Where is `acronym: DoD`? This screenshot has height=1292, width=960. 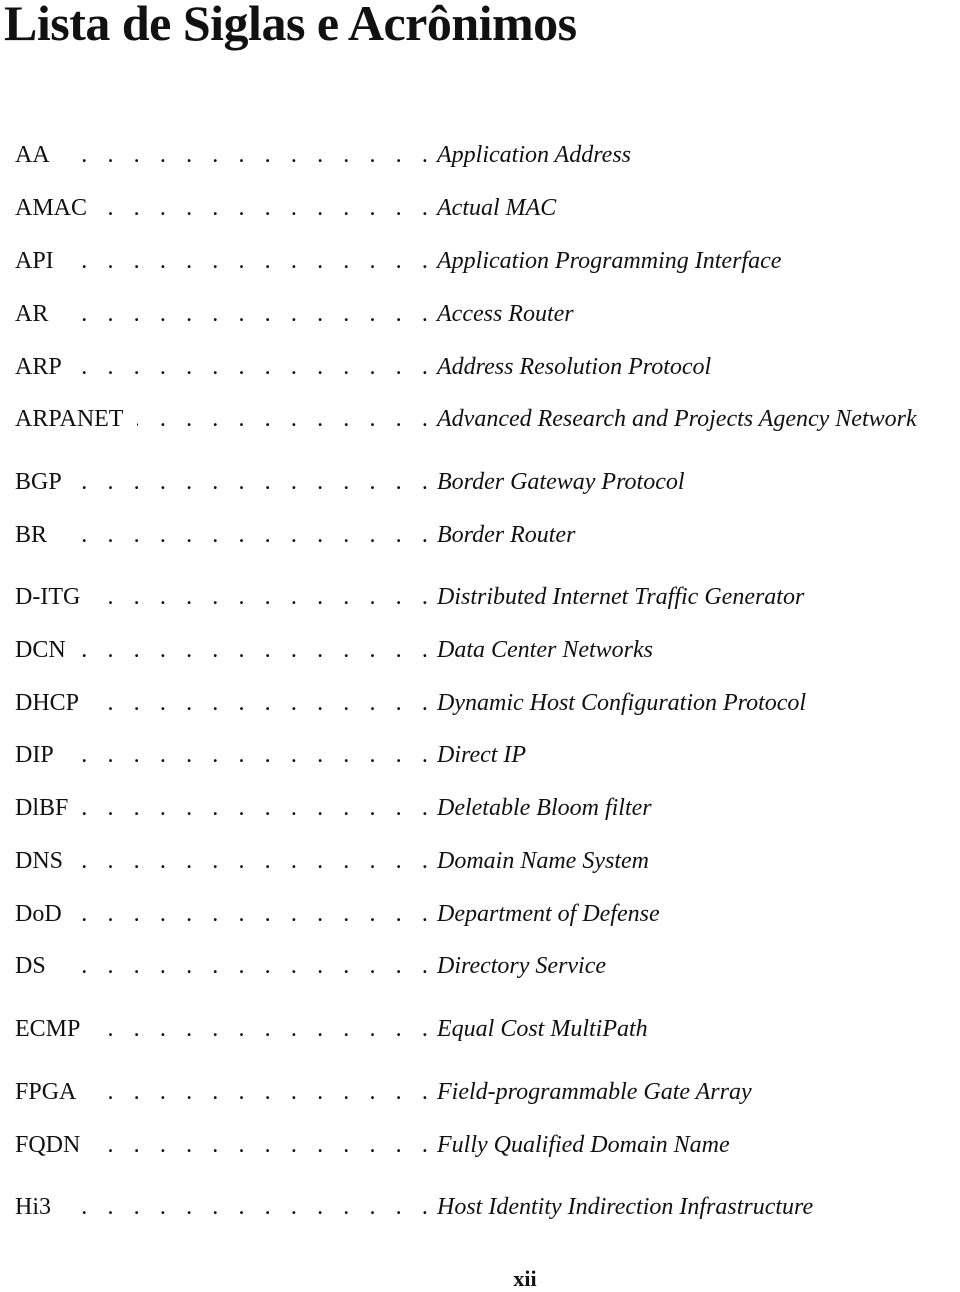 acronym: DoD is located at coordinates (38, 914).